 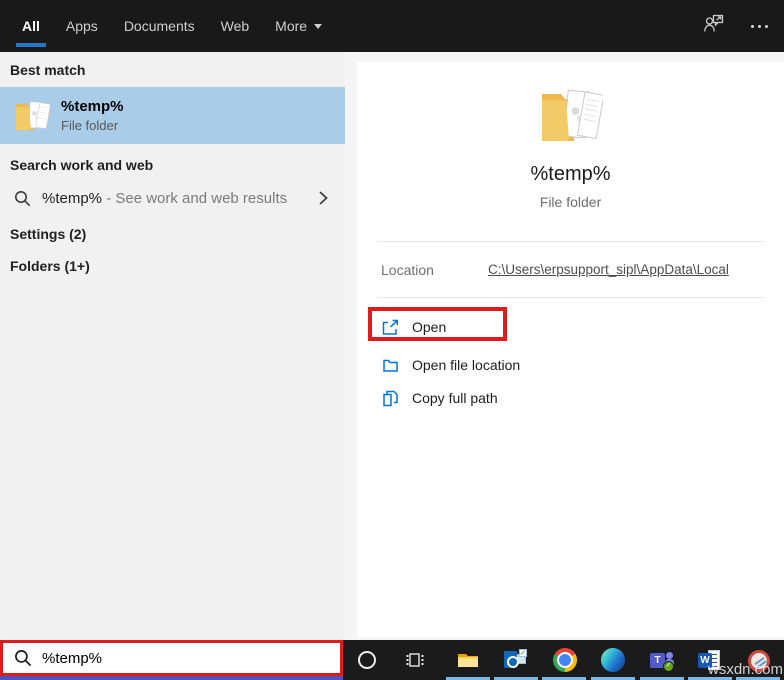 I want to click on file-explorer-icon, so click(x=468, y=660).